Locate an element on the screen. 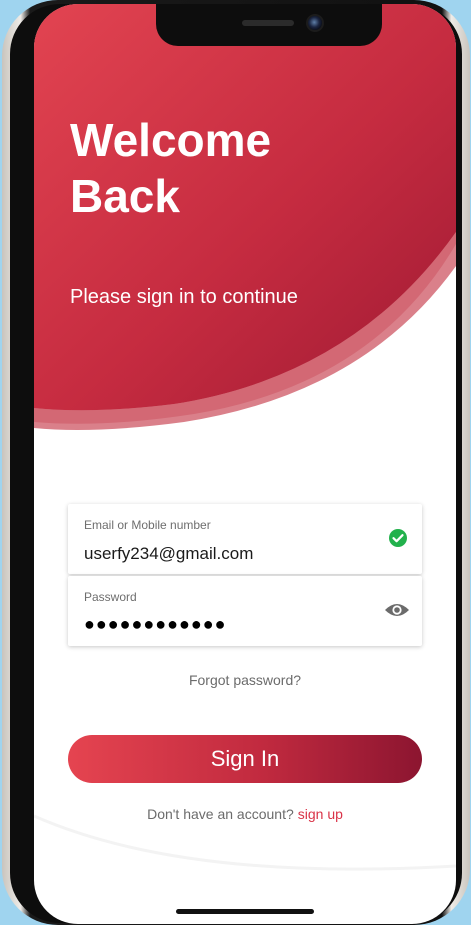 This screenshot has height=925, width=471. home-indicator is located at coordinates (245, 911).